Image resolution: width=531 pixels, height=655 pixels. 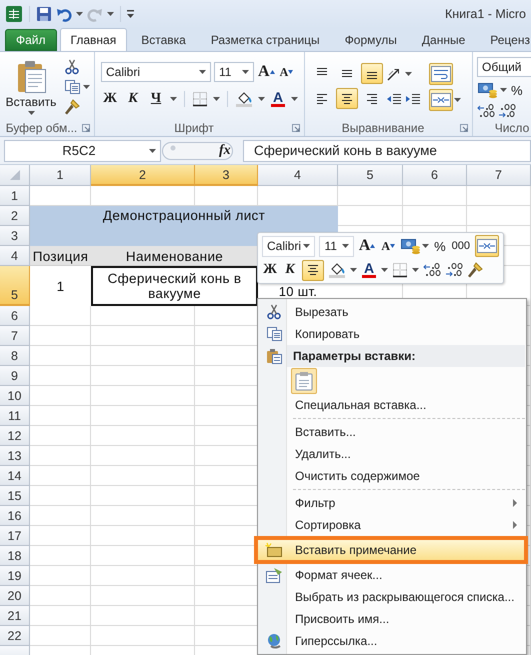 I want to click on file-tab: Файл, so click(x=31, y=40).